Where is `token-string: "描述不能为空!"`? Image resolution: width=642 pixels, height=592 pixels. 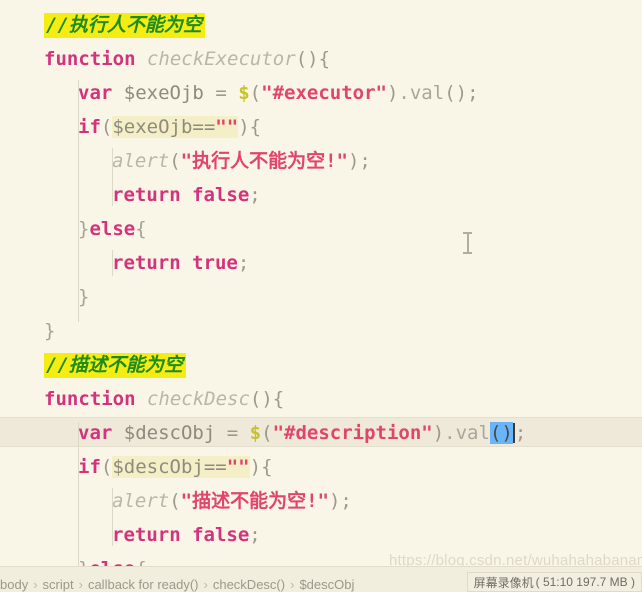 token-string: "描述不能为空!" is located at coordinates (254, 501).